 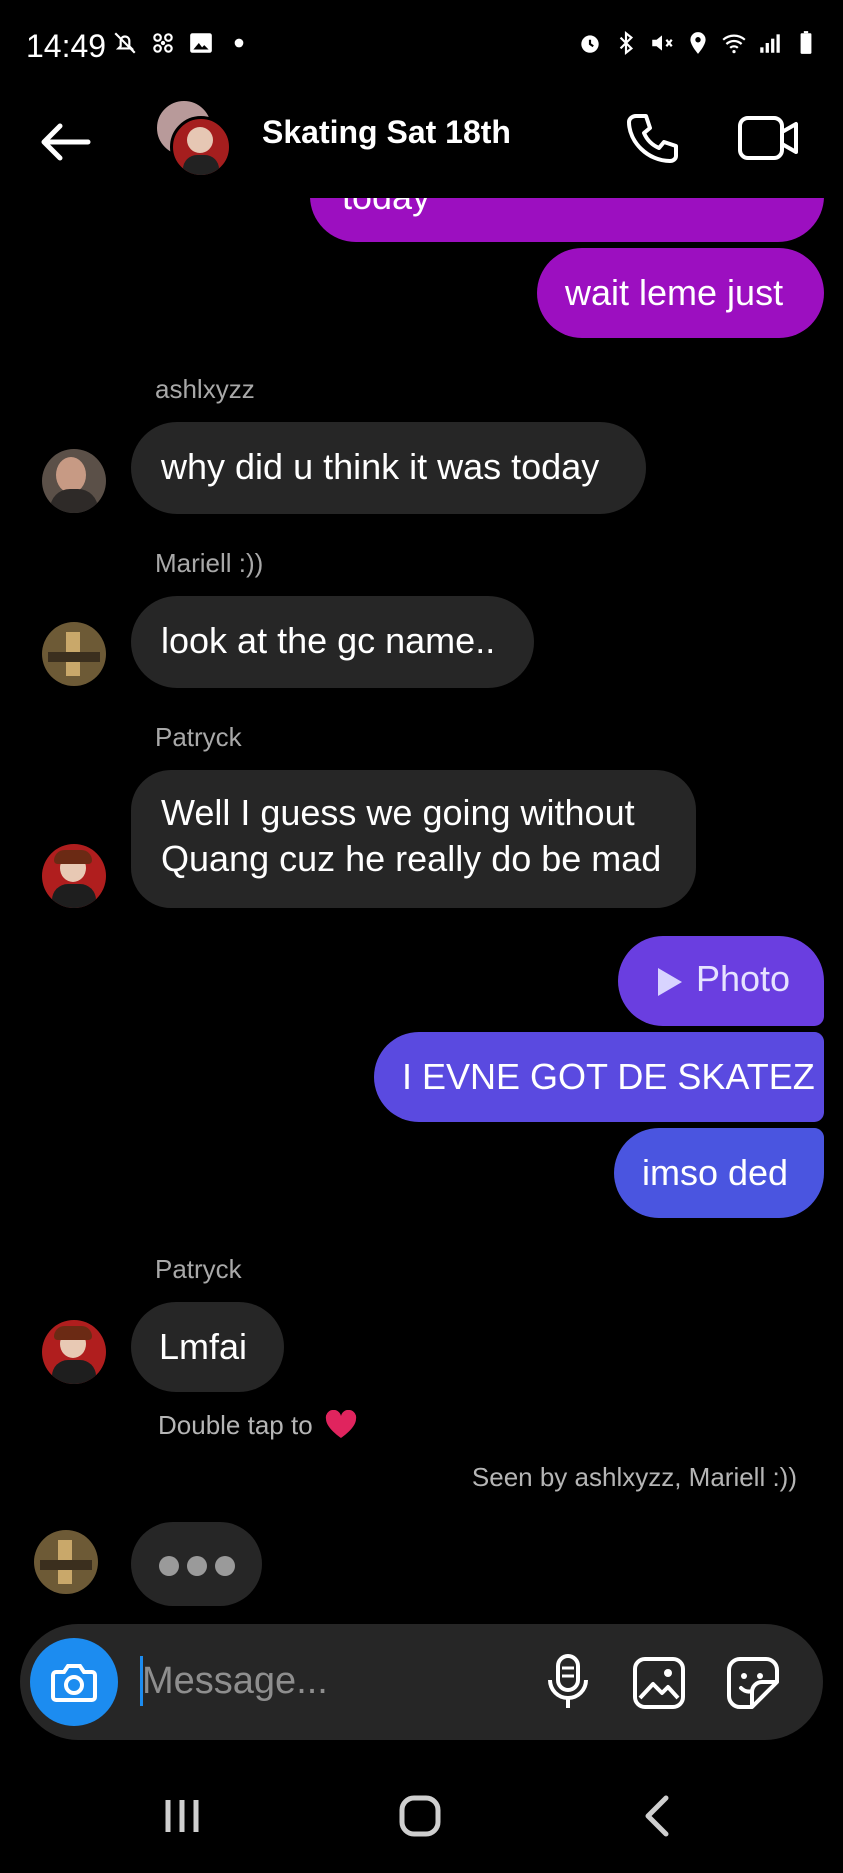 What do you see at coordinates (608, 1076) in the screenshot?
I see `message-text: I EVNE GOT DE SKATEZ` at bounding box center [608, 1076].